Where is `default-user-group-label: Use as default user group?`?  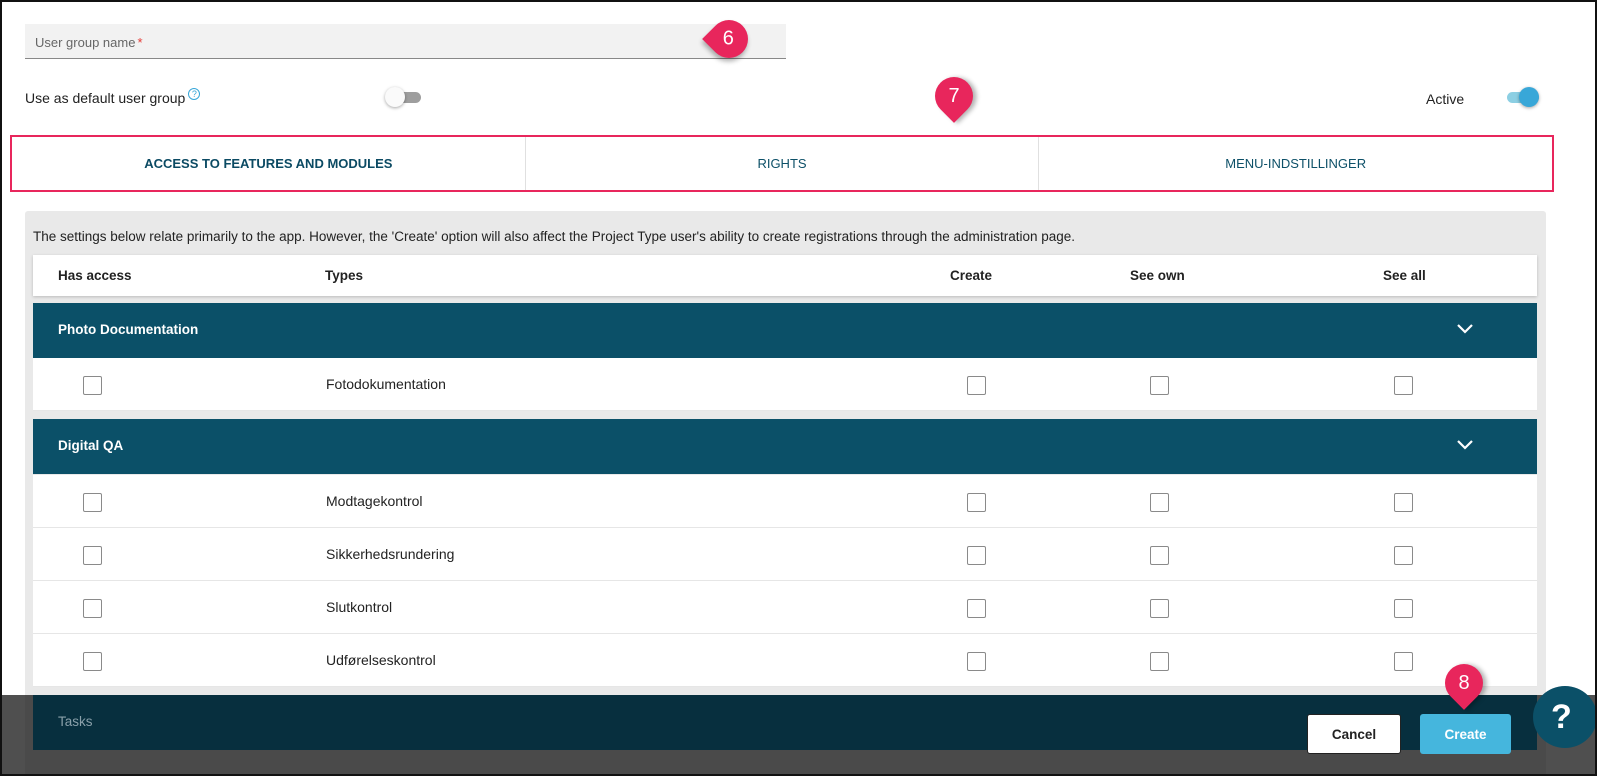
default-user-group-label: Use as default user group? is located at coordinates (113, 97).